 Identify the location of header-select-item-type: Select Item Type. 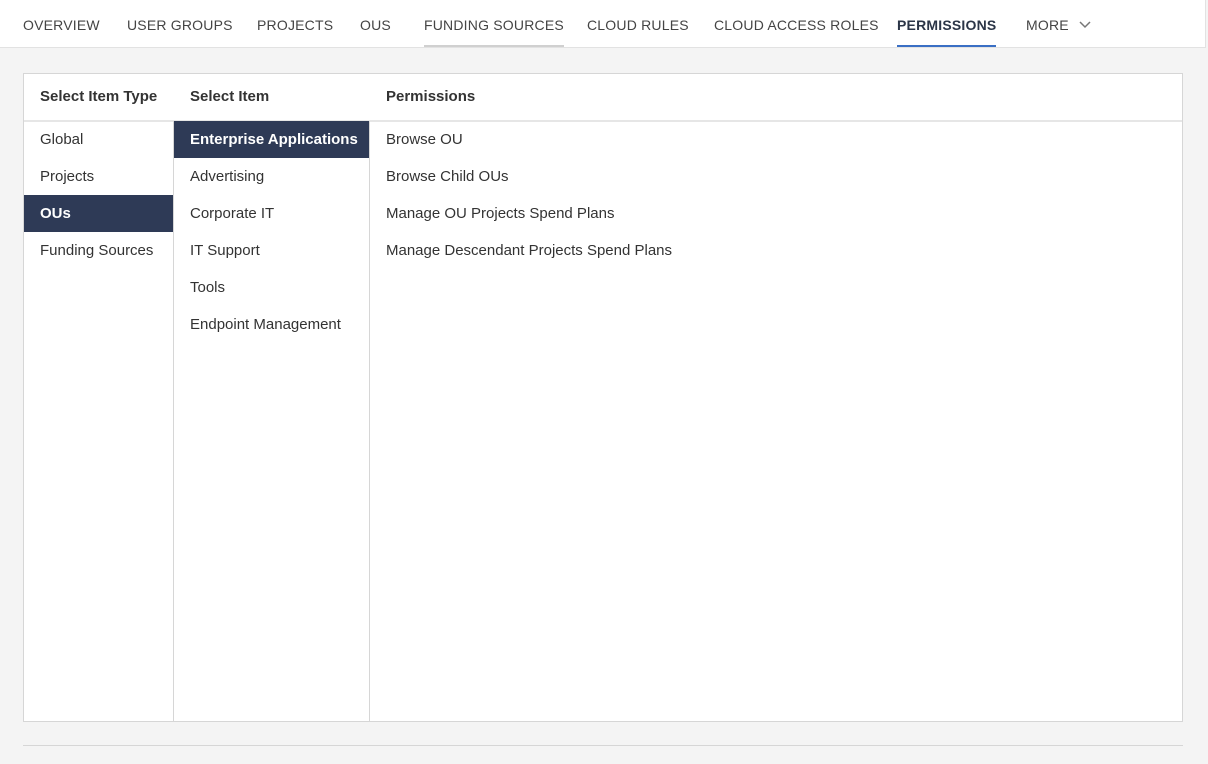
(99, 96).